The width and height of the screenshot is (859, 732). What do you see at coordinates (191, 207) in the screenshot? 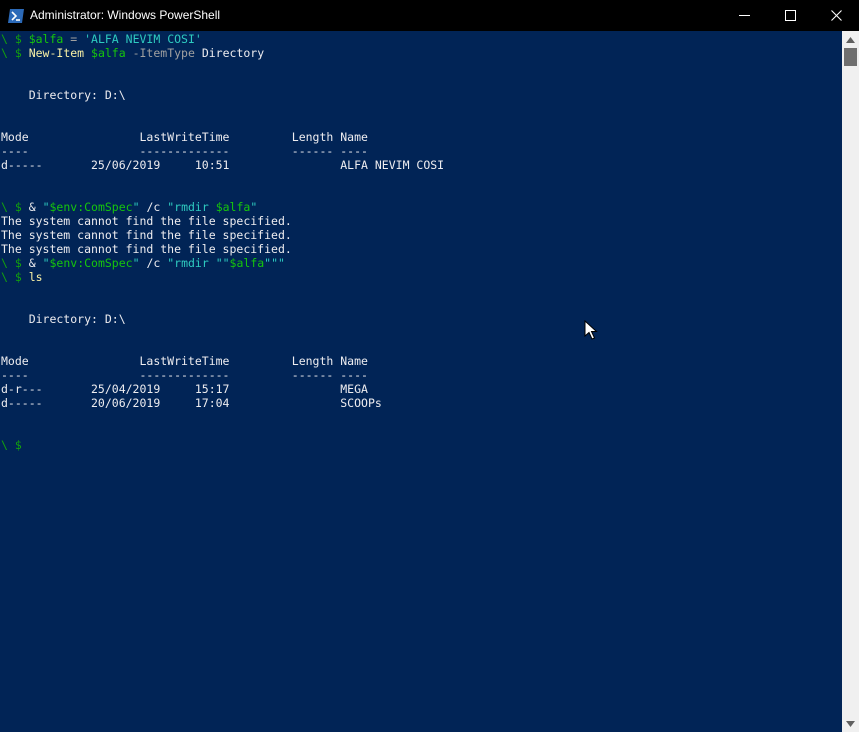
I see `console-text: "rmdir` at bounding box center [191, 207].